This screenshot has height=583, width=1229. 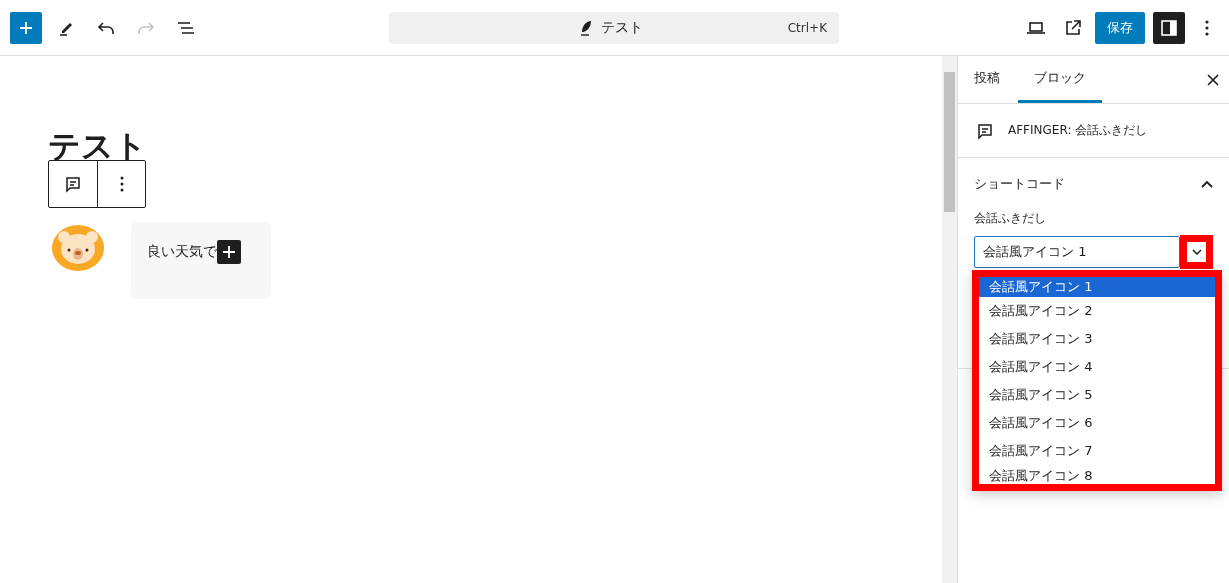 What do you see at coordinates (495, 146) in the screenshot?
I see `post-title: テスト` at bounding box center [495, 146].